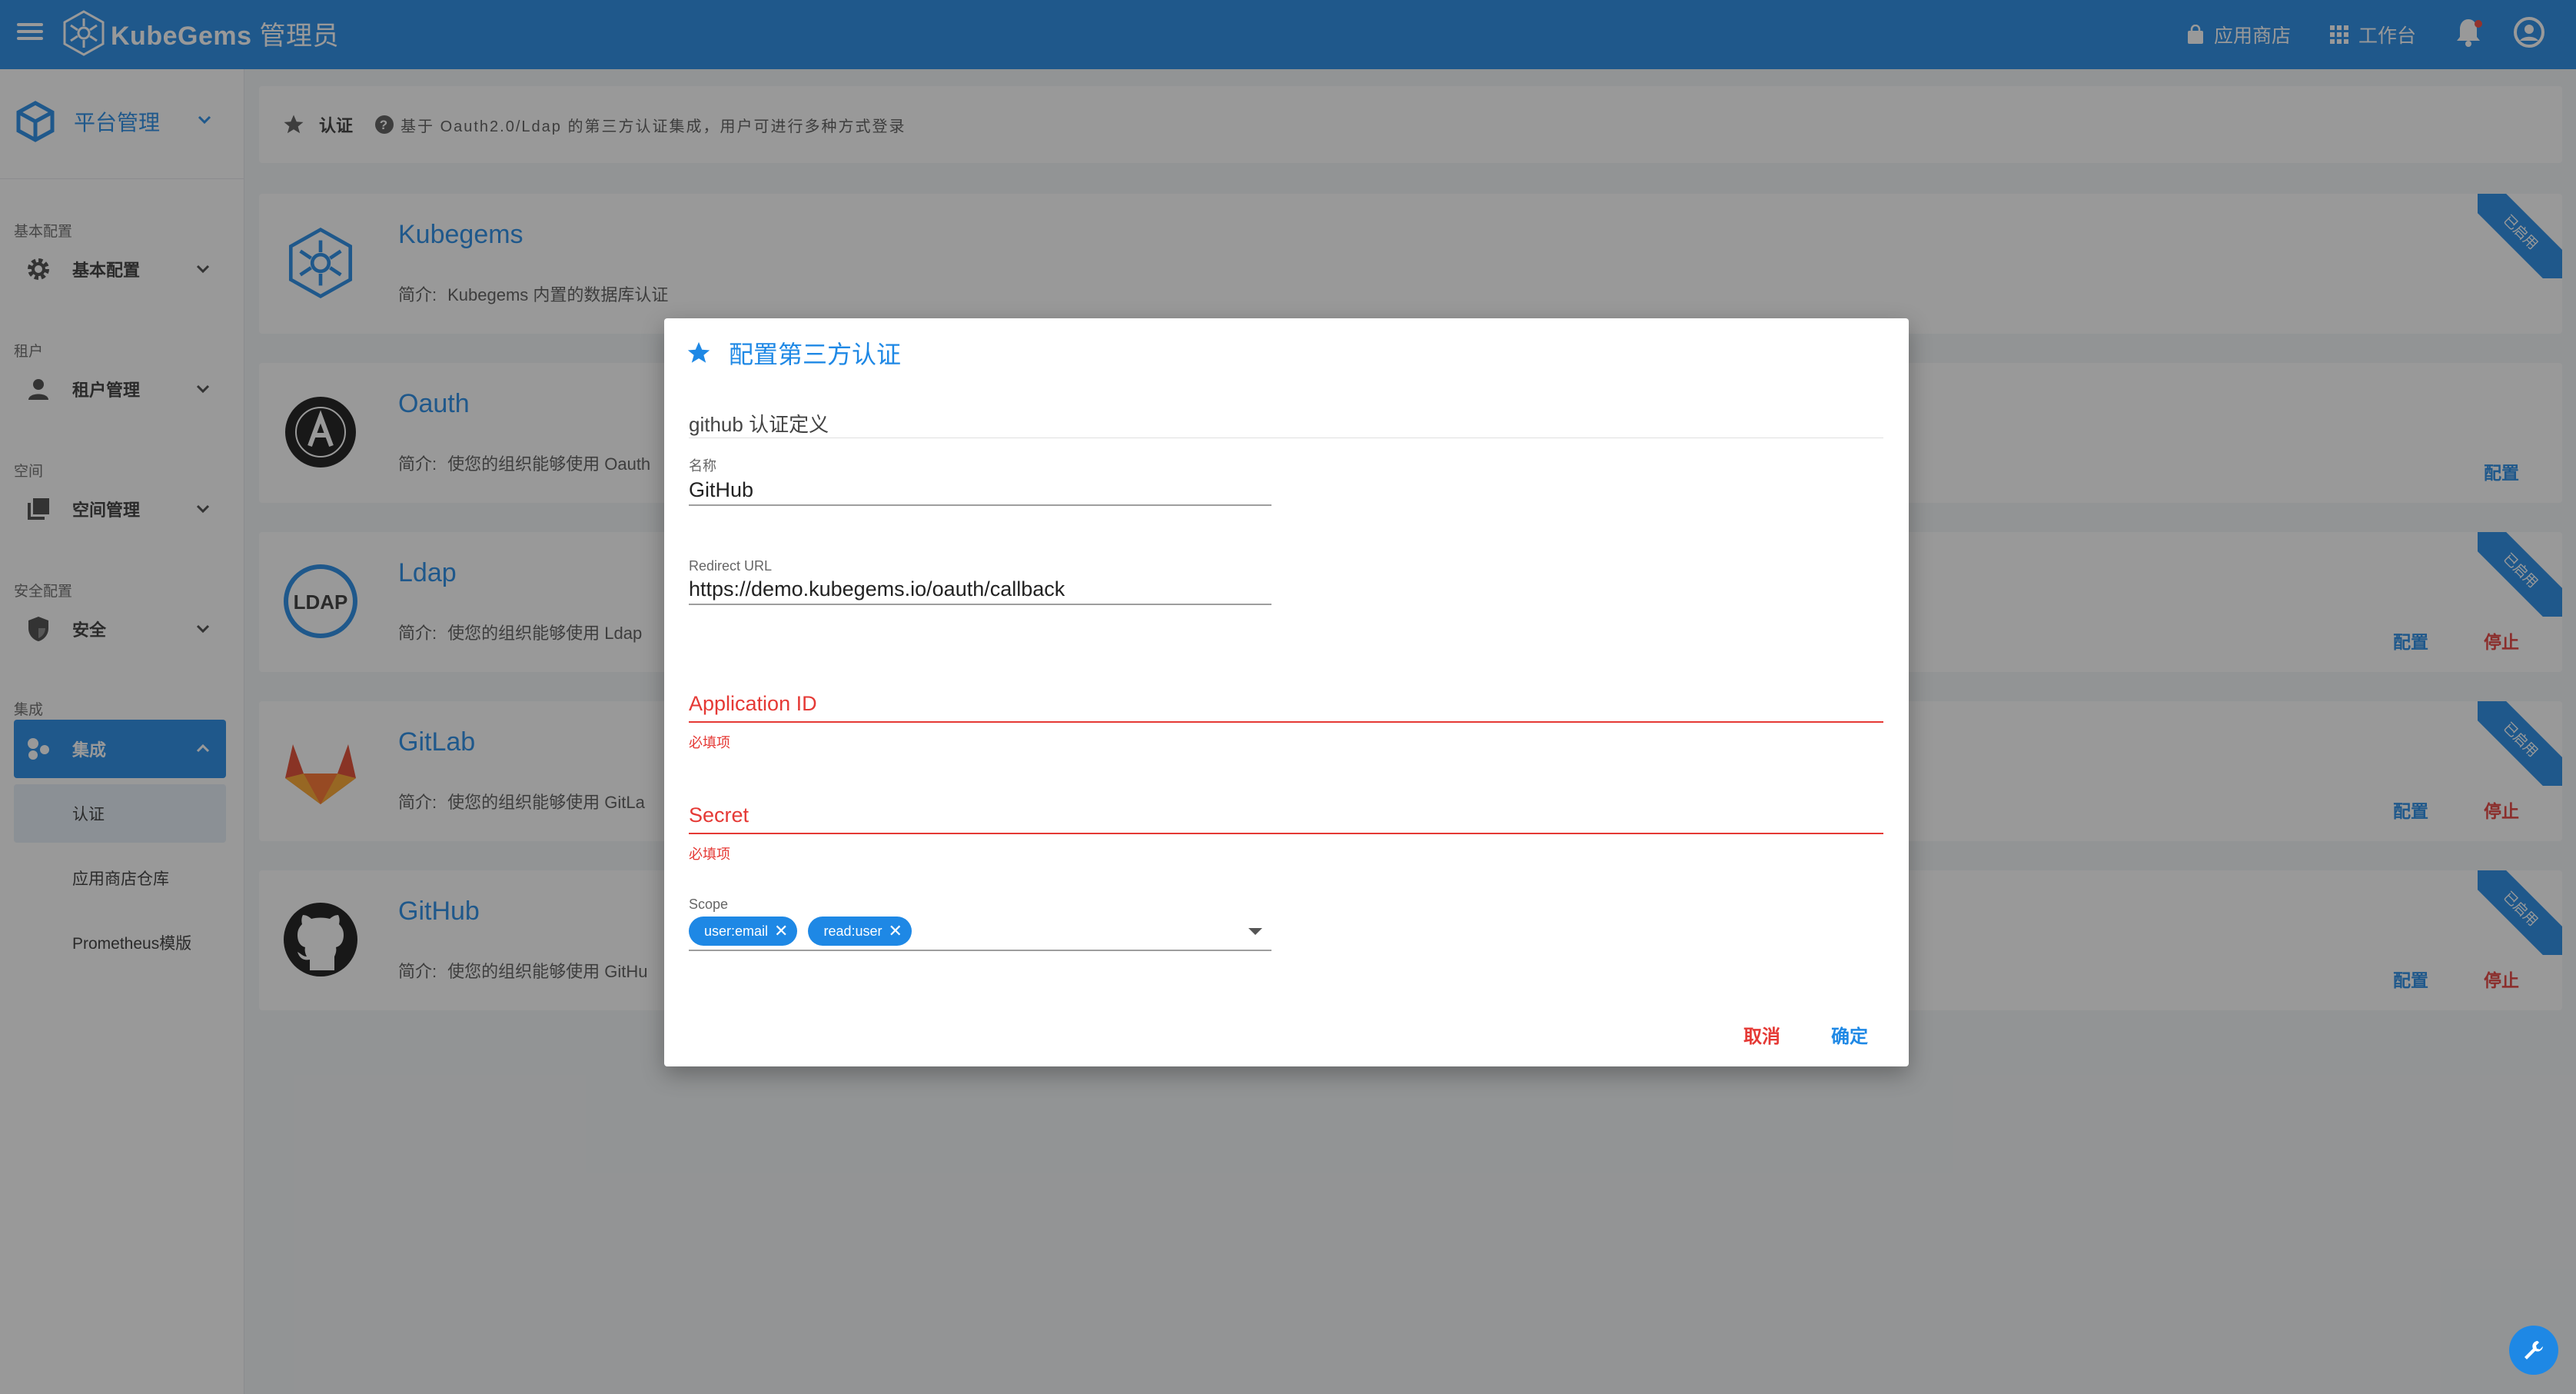 This screenshot has width=2576, height=1394. Describe the element at coordinates (698, 352) in the screenshot. I see `star-icon` at that location.